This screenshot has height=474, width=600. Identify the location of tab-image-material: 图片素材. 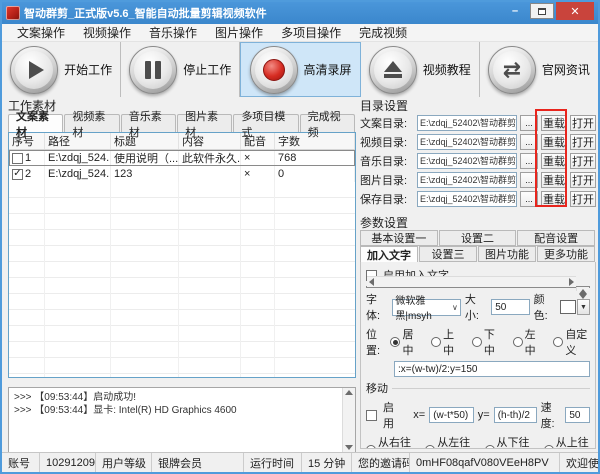
(205, 125).